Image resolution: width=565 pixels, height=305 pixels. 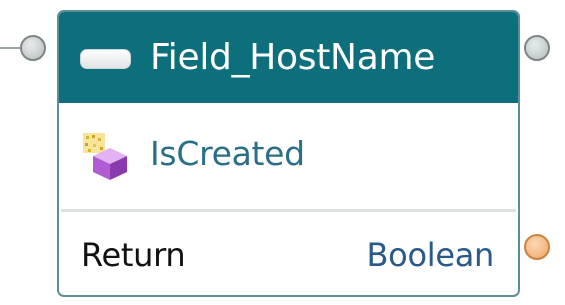 What do you see at coordinates (105, 59) in the screenshot?
I see `textbox-field-icon` at bounding box center [105, 59].